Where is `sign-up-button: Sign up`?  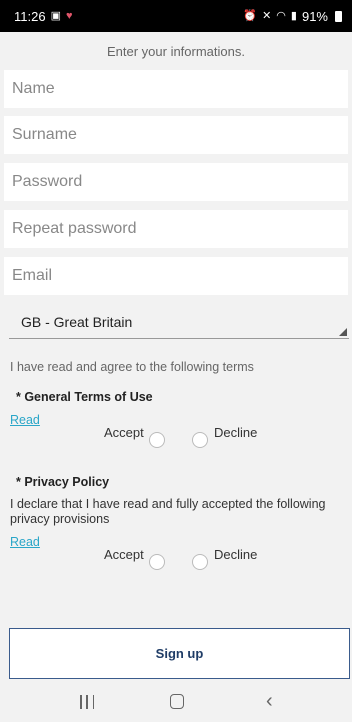 sign-up-button: Sign up is located at coordinates (179, 653).